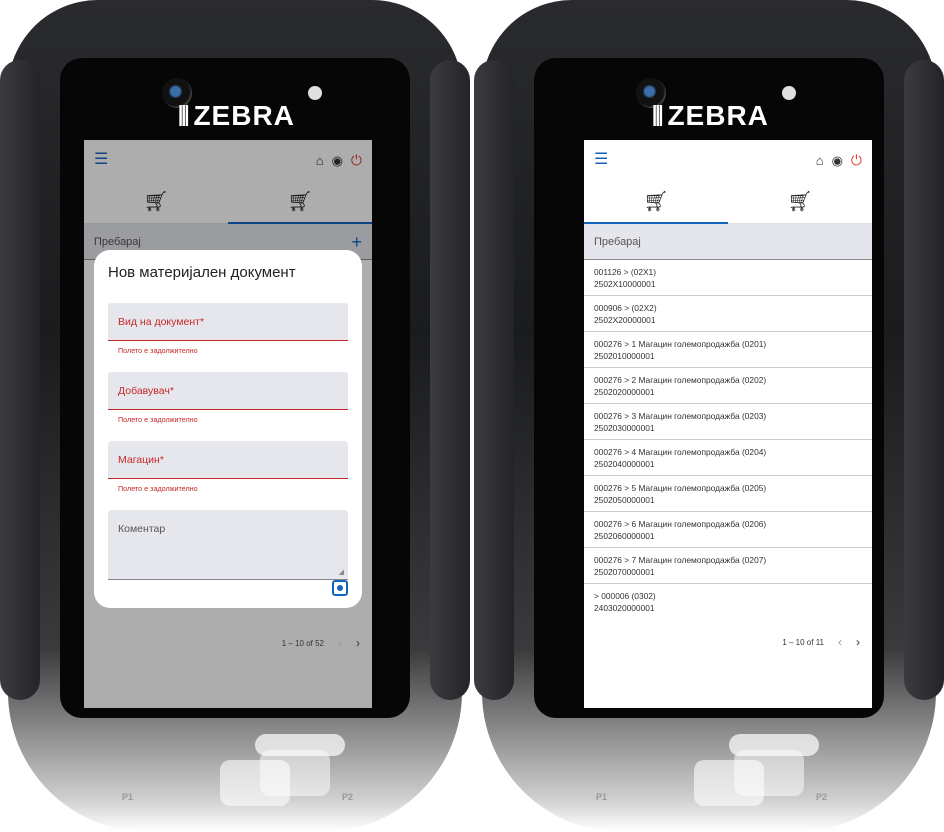 This screenshot has height=832, width=944. What do you see at coordinates (624, 428) in the screenshot?
I see `item-line-2: 2502030000001` at bounding box center [624, 428].